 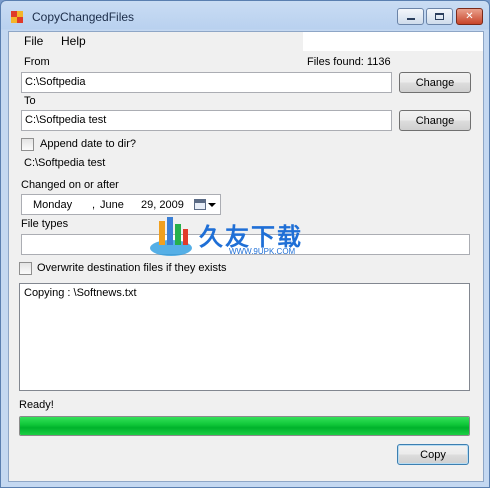 I want to click on close-button: ✕, so click(x=469, y=16).